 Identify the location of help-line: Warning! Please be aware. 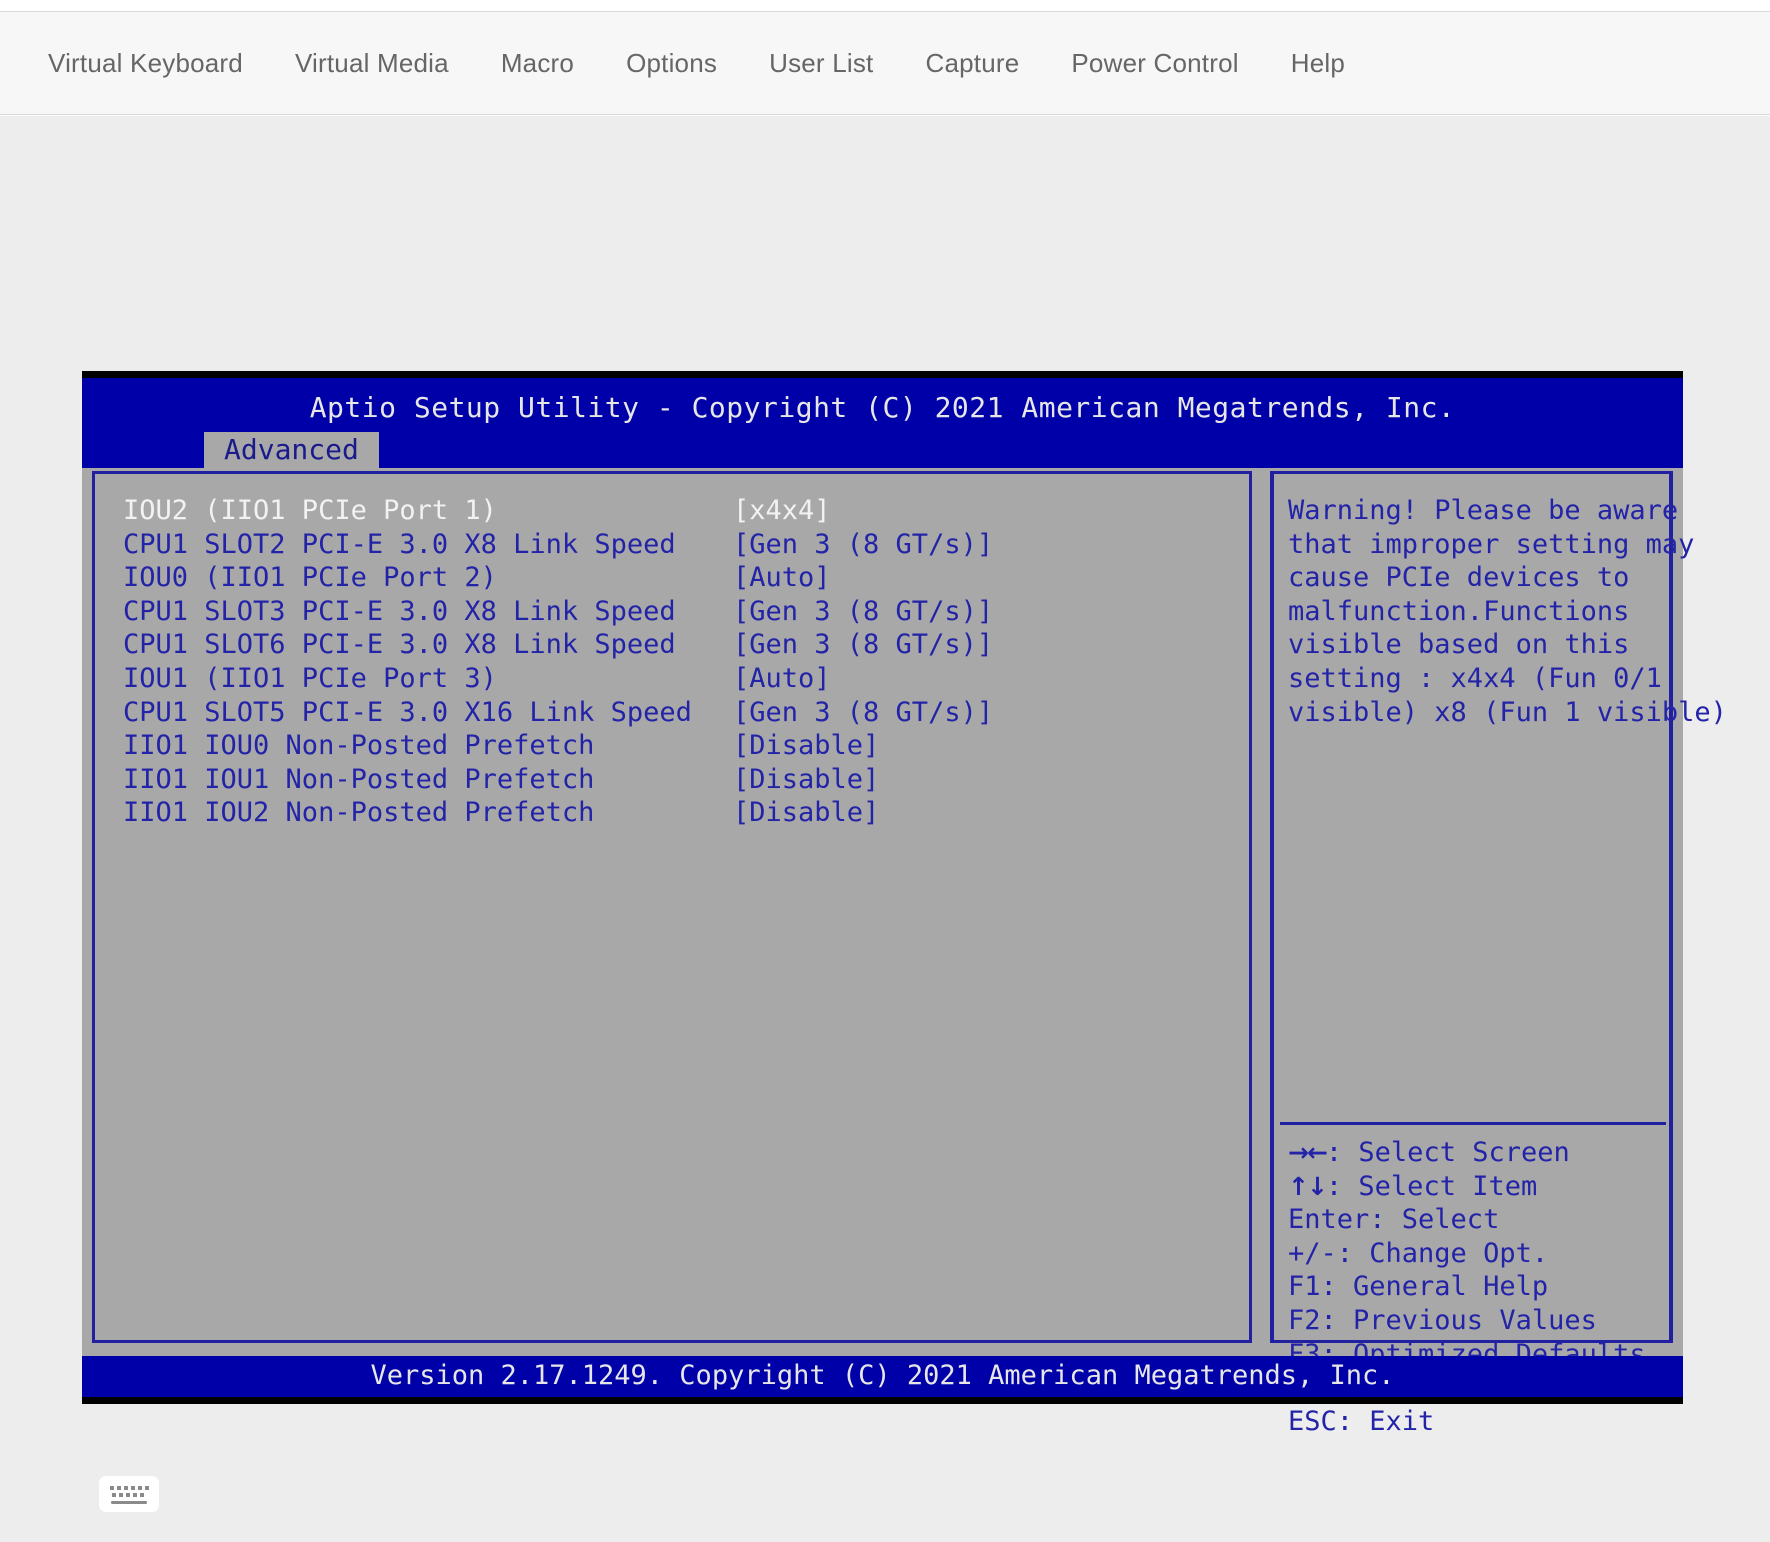
(1483, 510).